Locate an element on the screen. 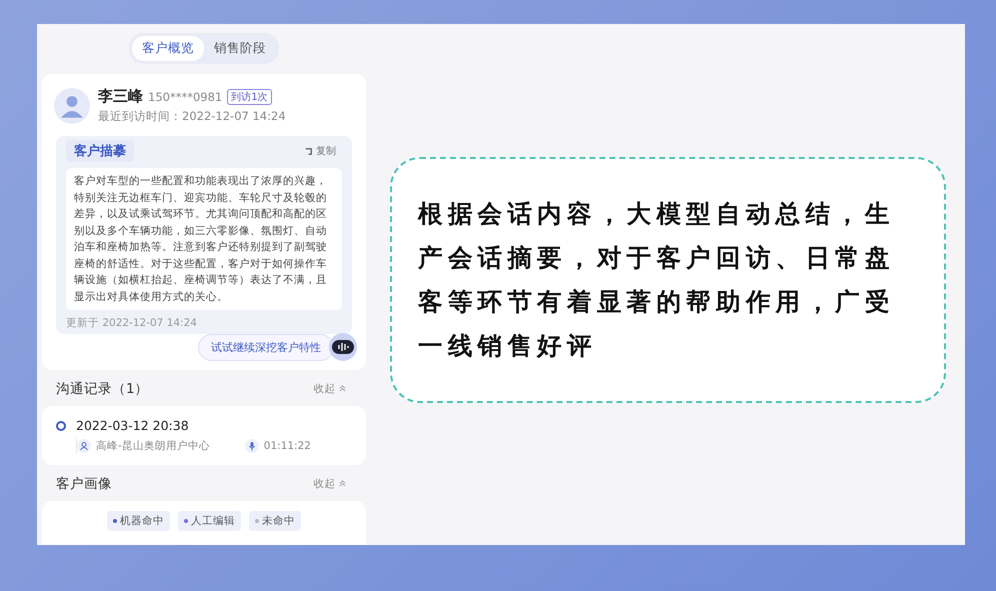 The height and width of the screenshot is (591, 996). visit-badge: 到访1次 is located at coordinates (249, 96).